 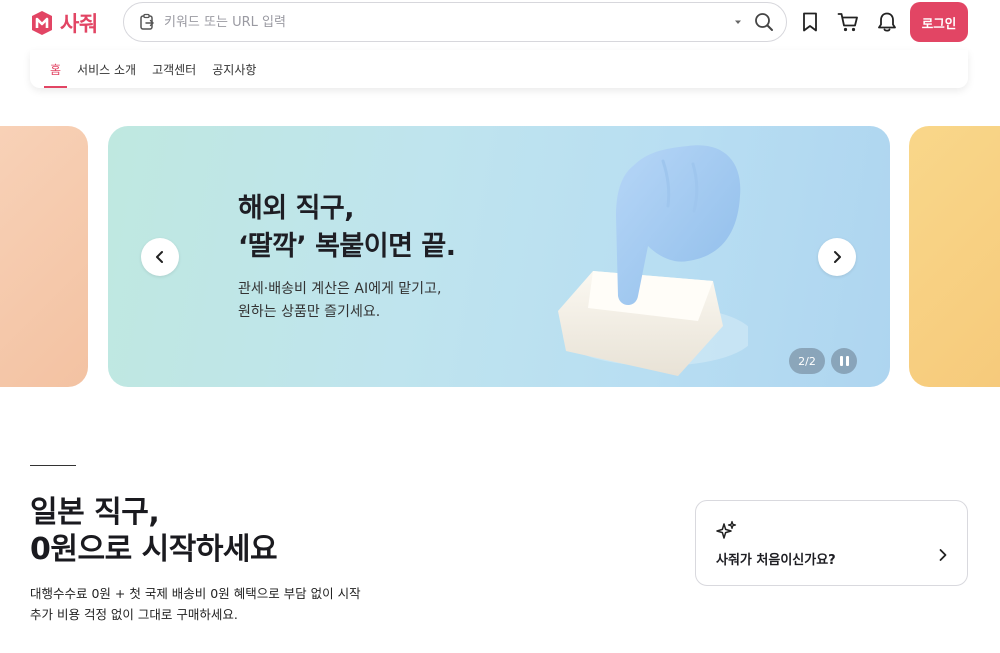 What do you see at coordinates (887, 22) in the screenshot?
I see `bell-icon` at bounding box center [887, 22].